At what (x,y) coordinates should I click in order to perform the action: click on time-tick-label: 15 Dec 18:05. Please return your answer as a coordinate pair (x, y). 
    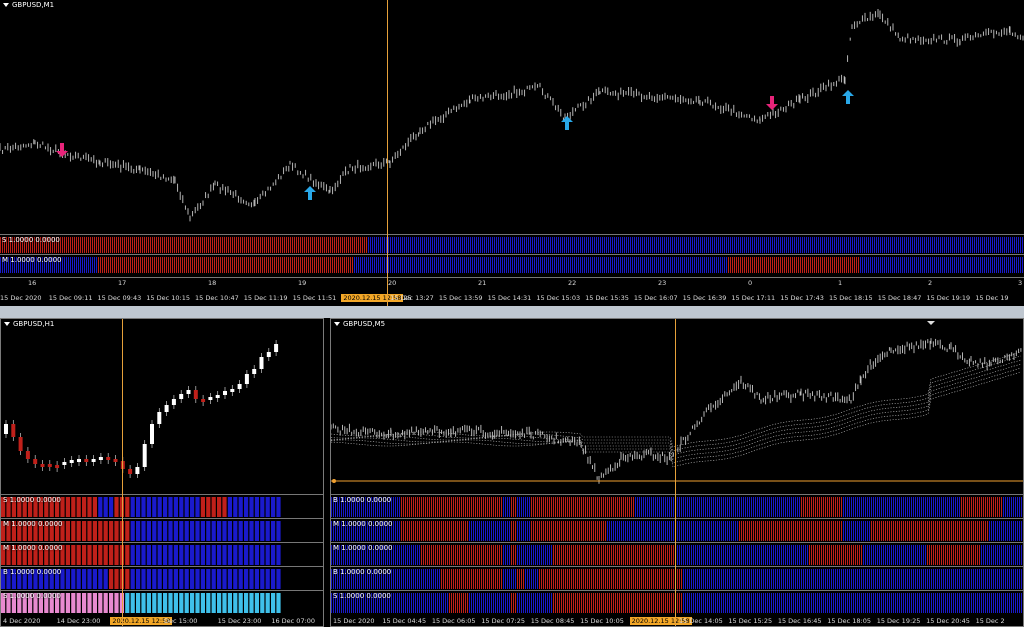
    Looking at the image, I should click on (849, 621).